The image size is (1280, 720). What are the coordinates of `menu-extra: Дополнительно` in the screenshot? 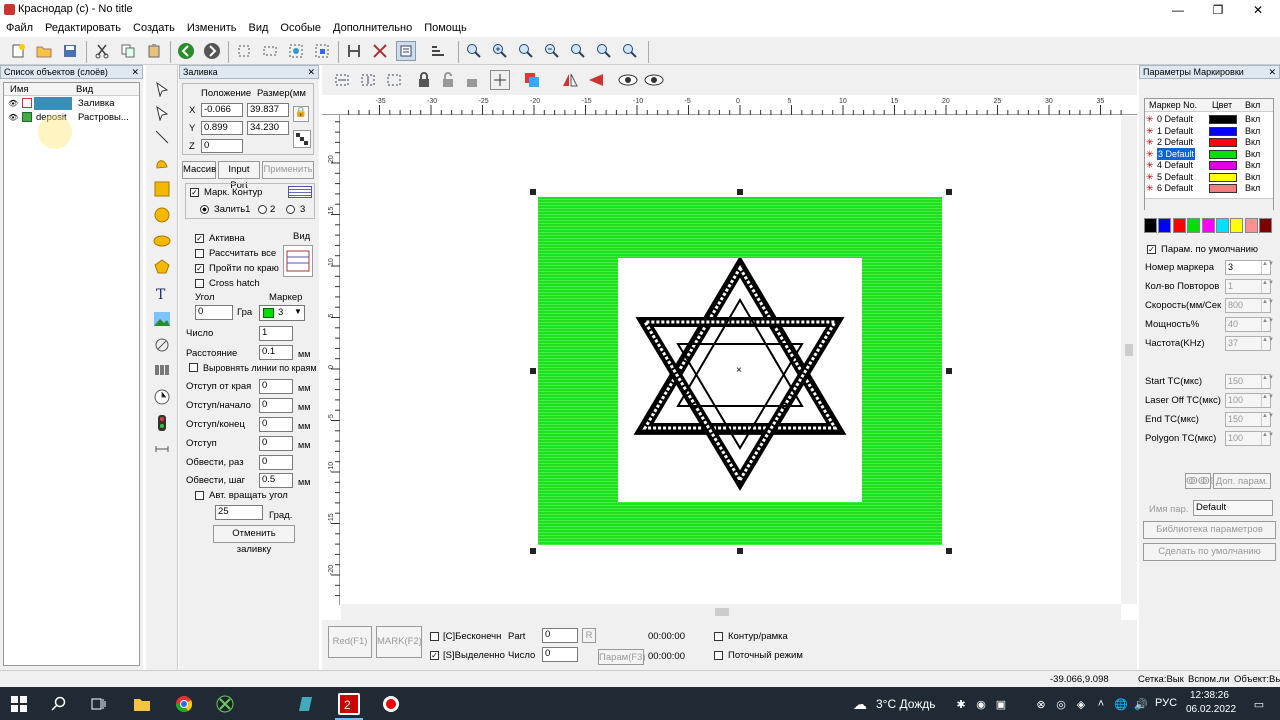 It's located at (372, 28).